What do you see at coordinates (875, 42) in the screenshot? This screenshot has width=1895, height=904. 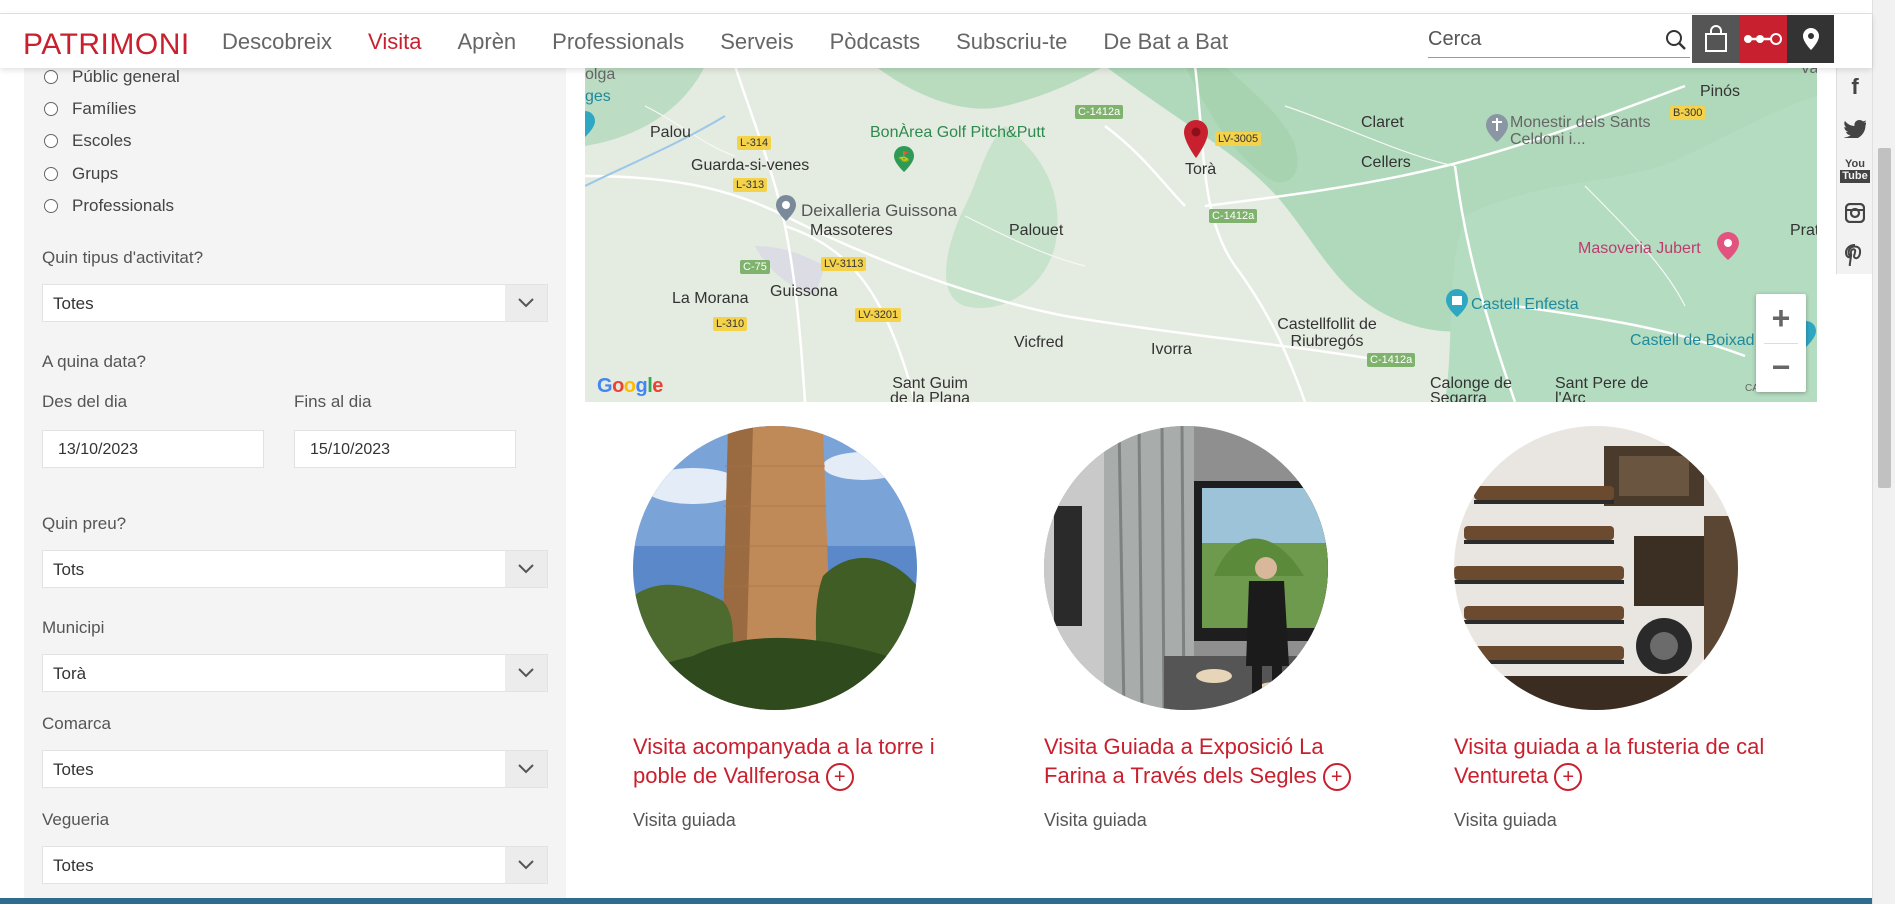 I see `nav-podcasts: Pòdcasts` at bounding box center [875, 42].